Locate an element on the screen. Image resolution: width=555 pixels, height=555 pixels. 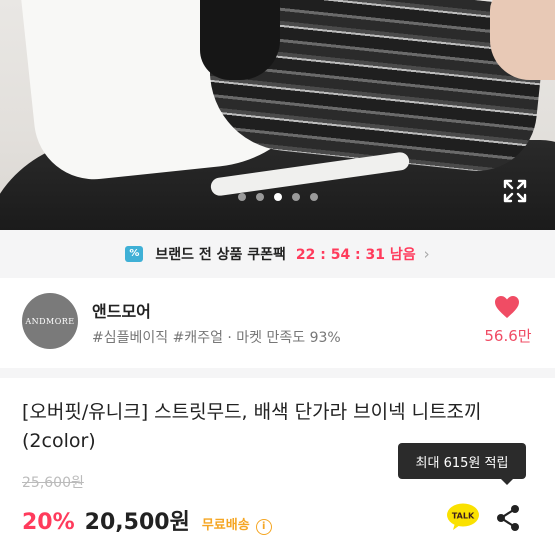
like-count: 56.6만 is located at coordinates (508, 336).